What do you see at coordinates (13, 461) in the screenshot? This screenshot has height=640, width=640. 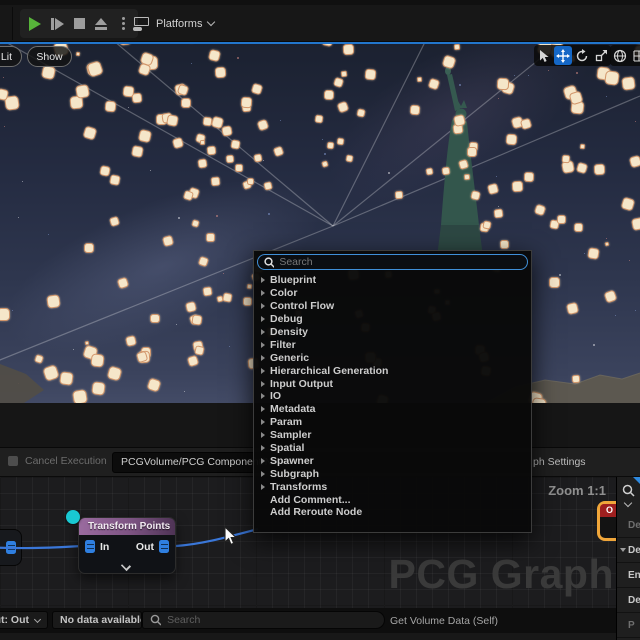 I see `cancel-execution-icon` at bounding box center [13, 461].